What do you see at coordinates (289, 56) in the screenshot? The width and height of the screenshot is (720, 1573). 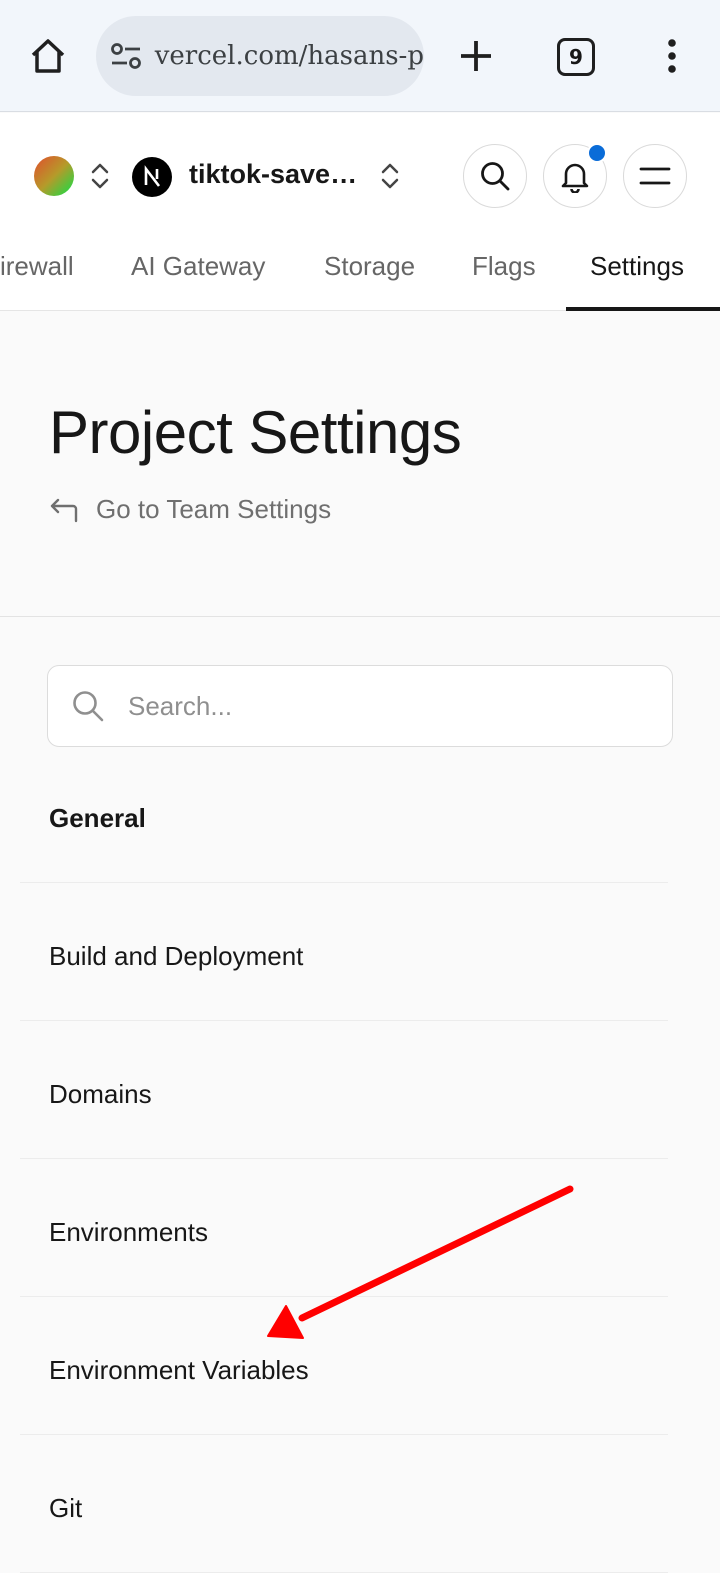 I see `url-text: vercel.com/hasans-p` at bounding box center [289, 56].